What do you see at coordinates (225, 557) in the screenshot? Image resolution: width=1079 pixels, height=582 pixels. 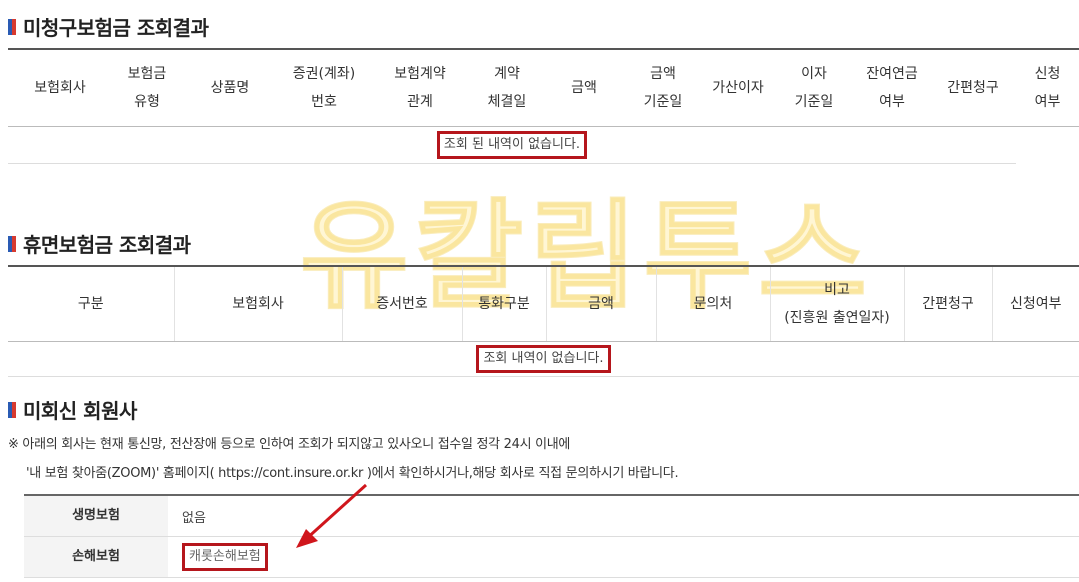 I see `row-value-non-life-insurance: 캐롯손해보험` at bounding box center [225, 557].